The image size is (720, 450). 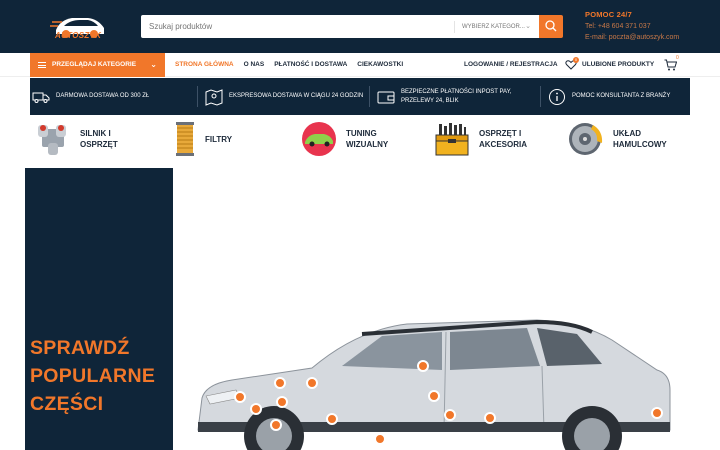 I want to click on wallet-icon, so click(x=386, y=97).